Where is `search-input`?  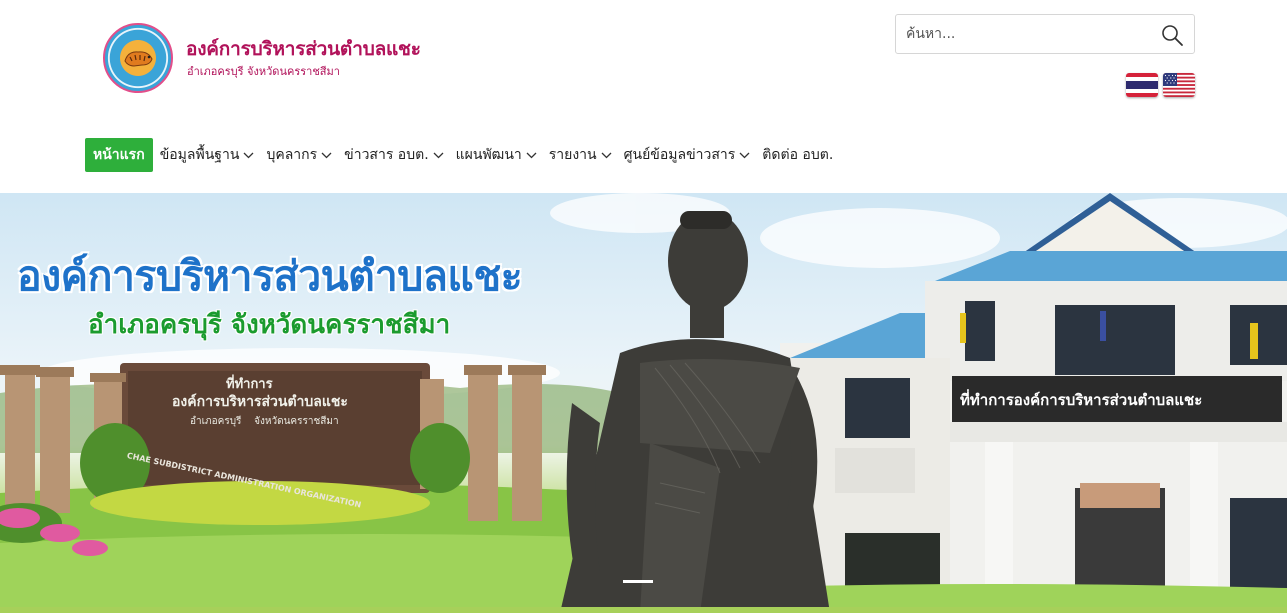
search-input is located at coordinates (1026, 34).